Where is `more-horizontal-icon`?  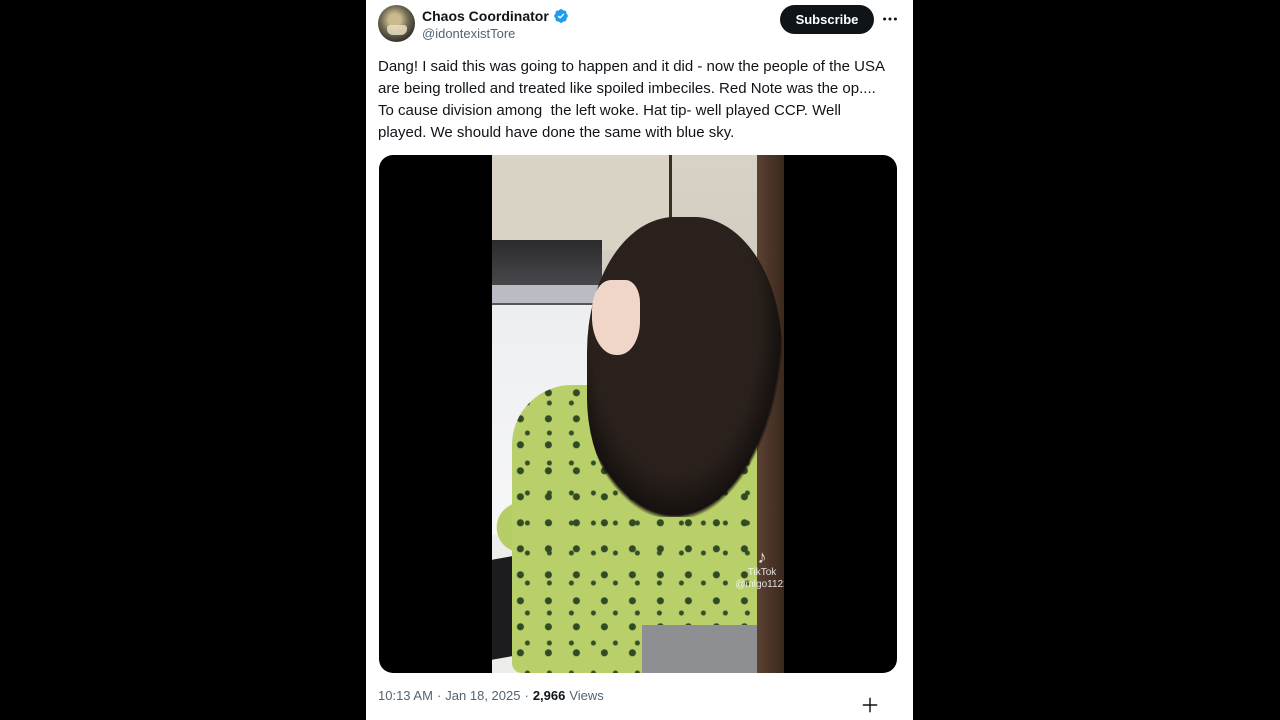 more-horizontal-icon is located at coordinates (890, 19).